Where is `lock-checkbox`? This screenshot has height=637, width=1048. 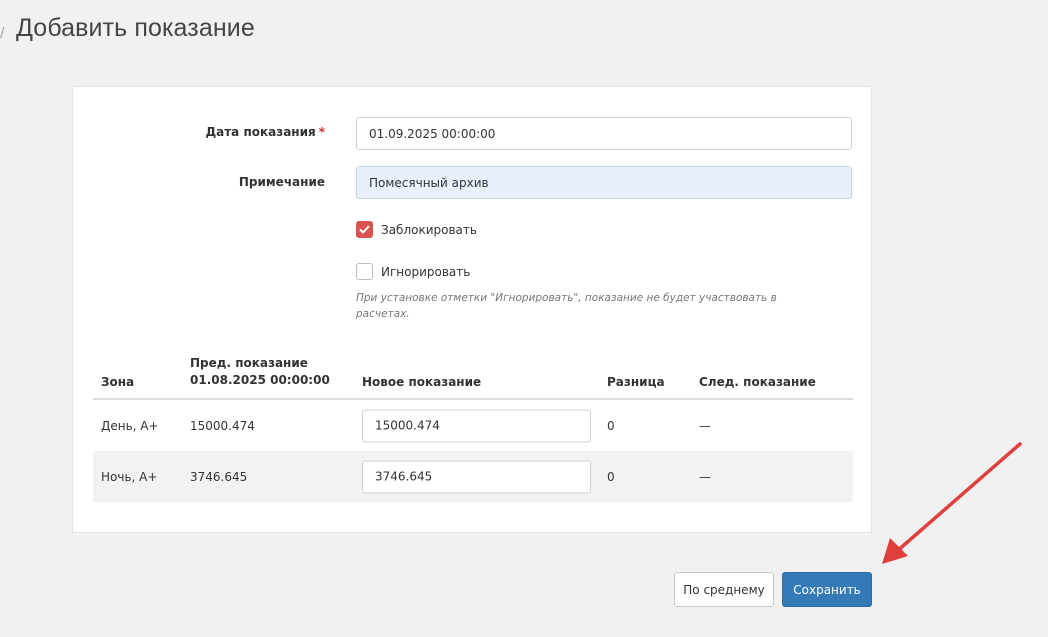
lock-checkbox is located at coordinates (364, 229).